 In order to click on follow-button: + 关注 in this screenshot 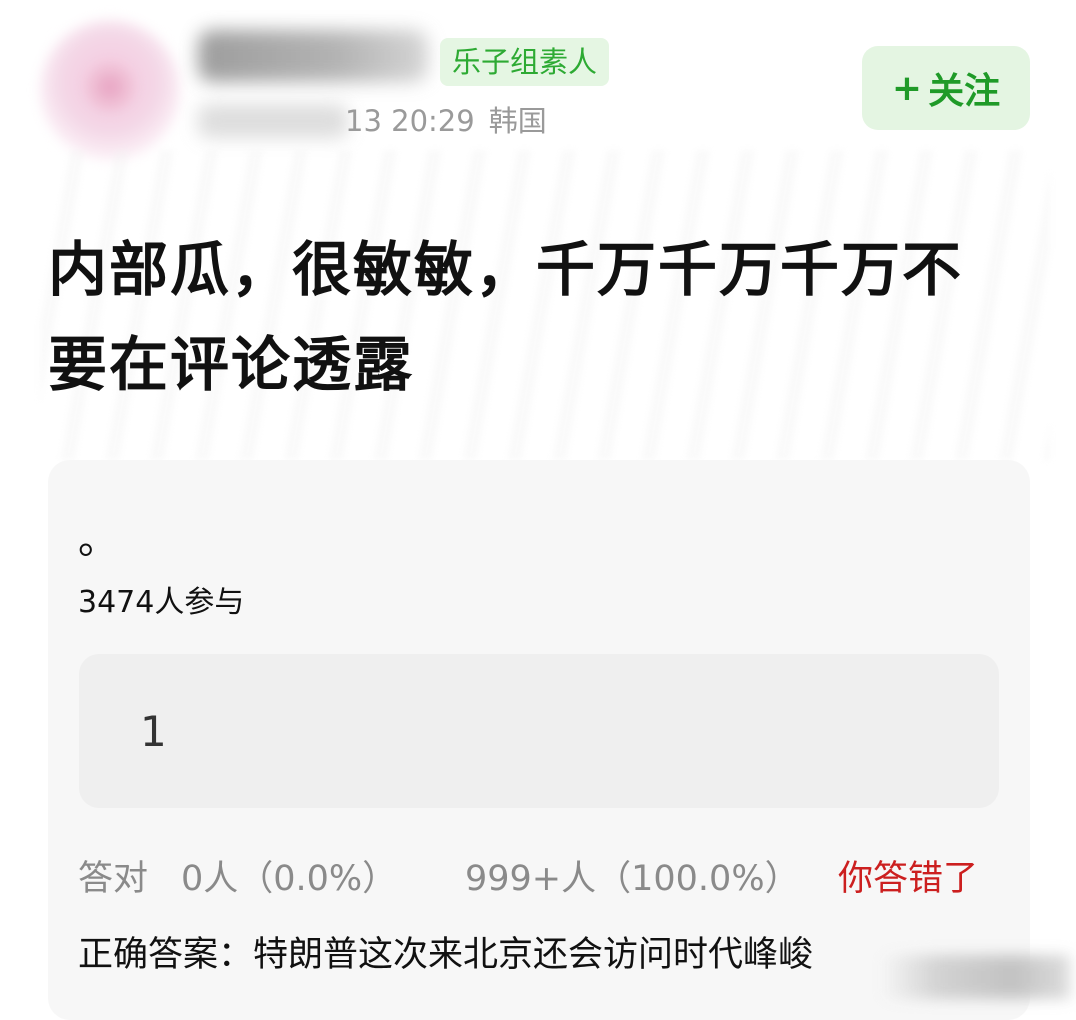, I will do `click(946, 88)`.